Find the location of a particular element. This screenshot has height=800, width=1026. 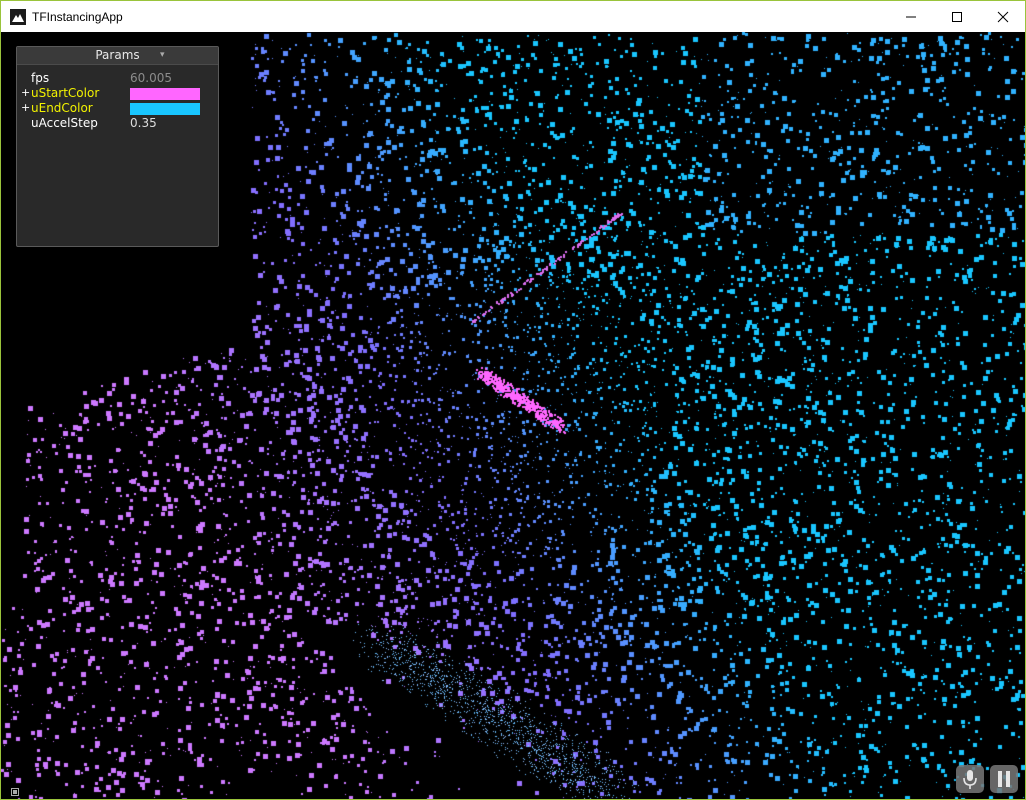

maximize-icon is located at coordinates (957, 16).